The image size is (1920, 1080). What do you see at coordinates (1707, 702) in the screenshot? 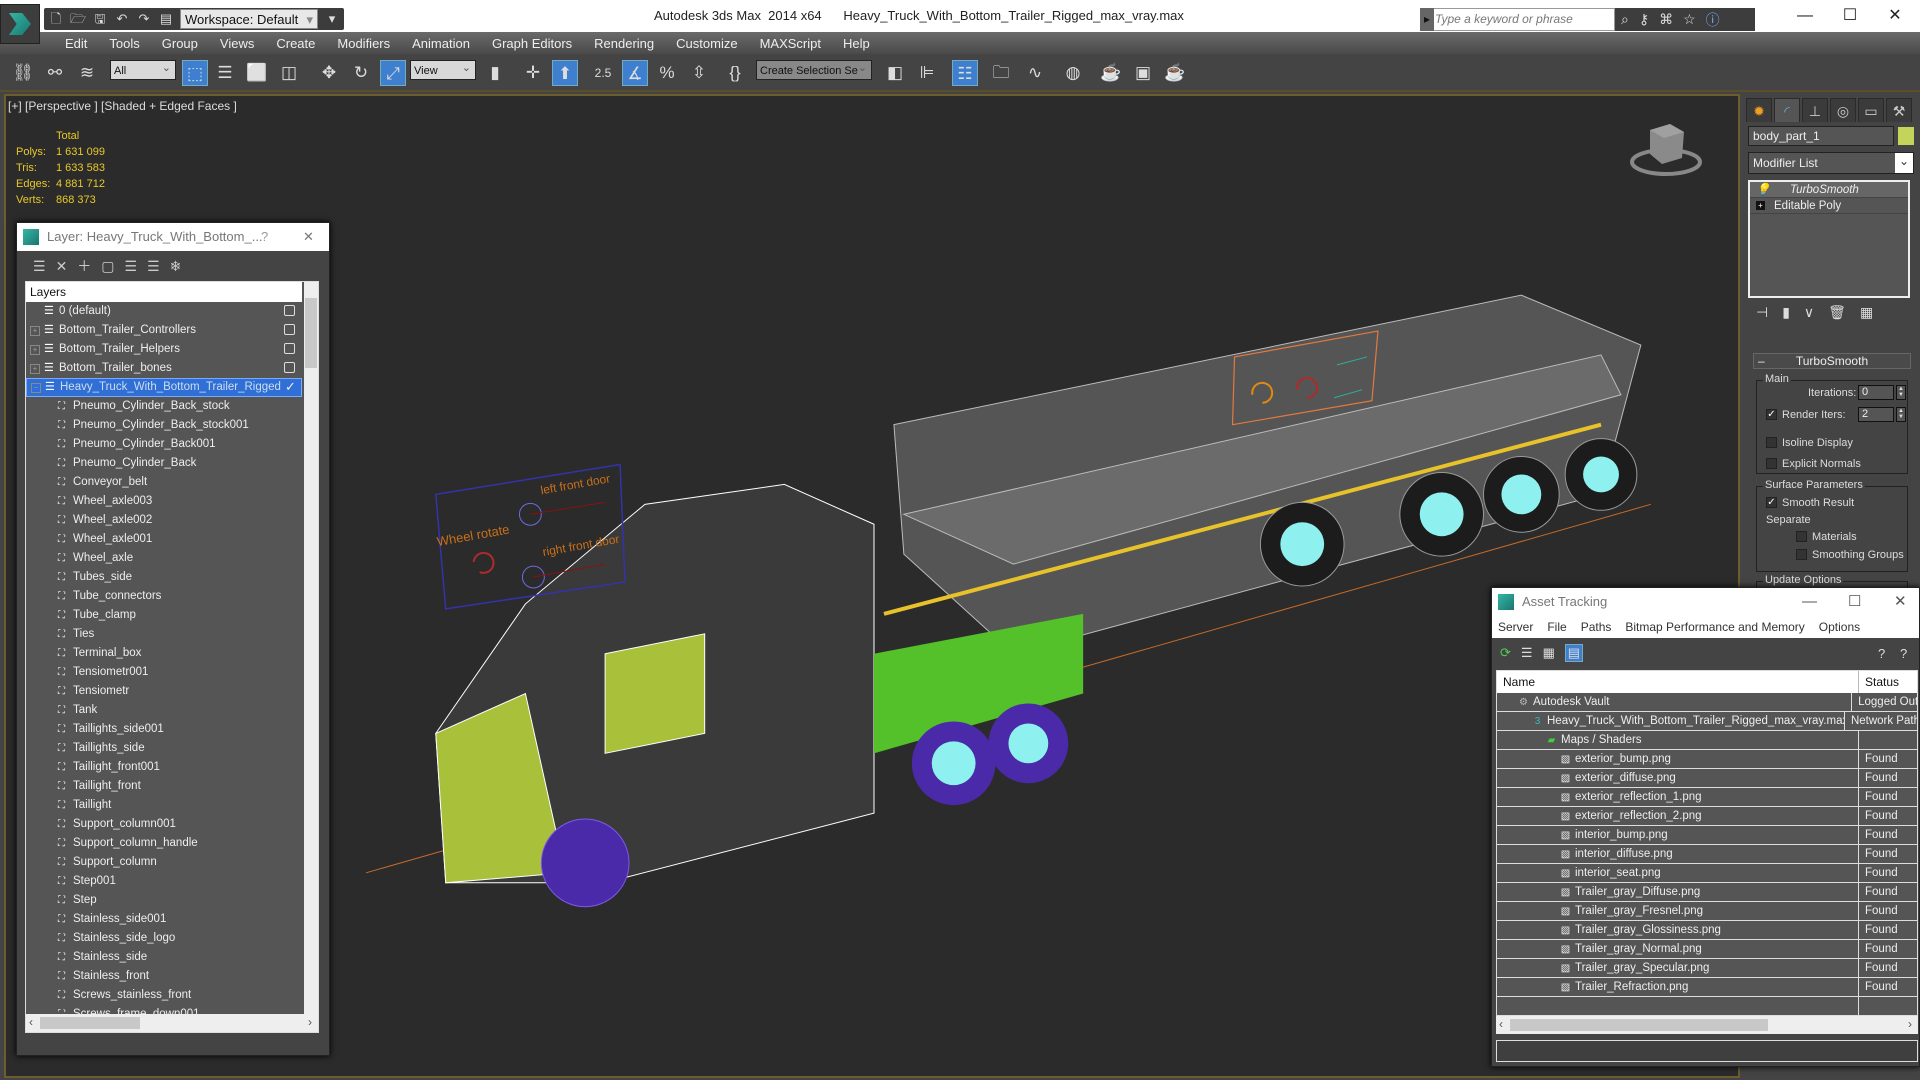
I see `asset-row: ⚙ Autodesk Vault Logged Out` at bounding box center [1707, 702].